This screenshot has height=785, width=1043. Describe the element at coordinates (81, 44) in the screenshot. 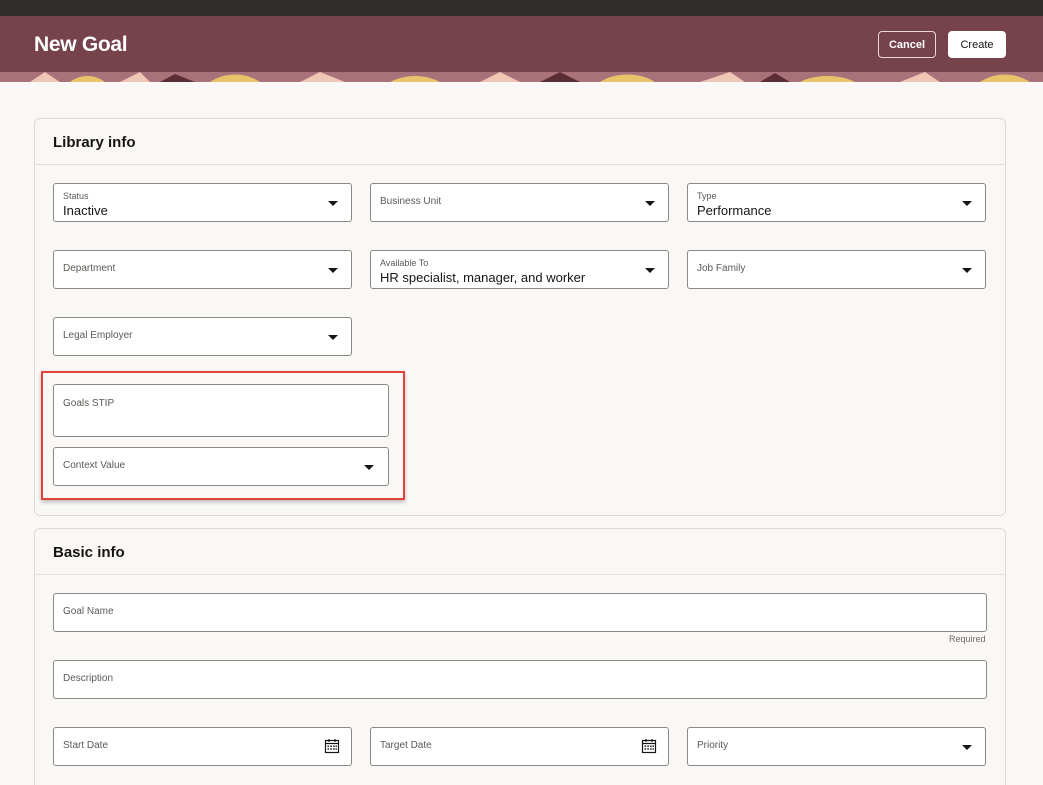

I see `page-title: New Goal` at that location.